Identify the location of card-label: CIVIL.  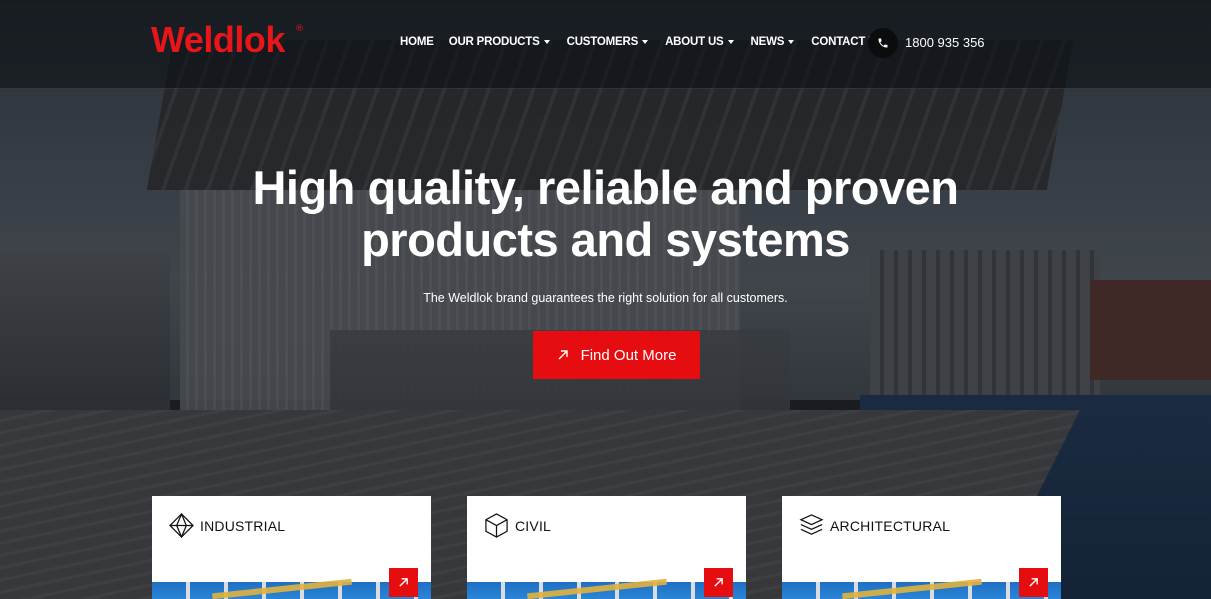
(533, 525).